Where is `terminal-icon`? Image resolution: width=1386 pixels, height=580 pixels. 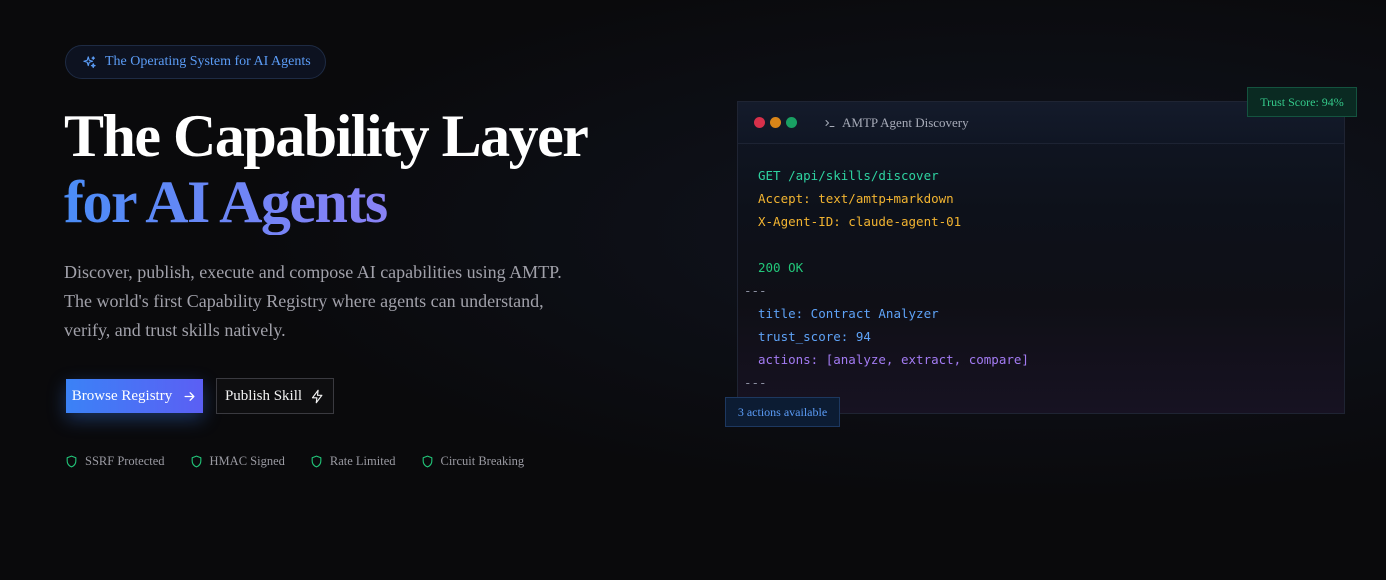 terminal-icon is located at coordinates (830, 123).